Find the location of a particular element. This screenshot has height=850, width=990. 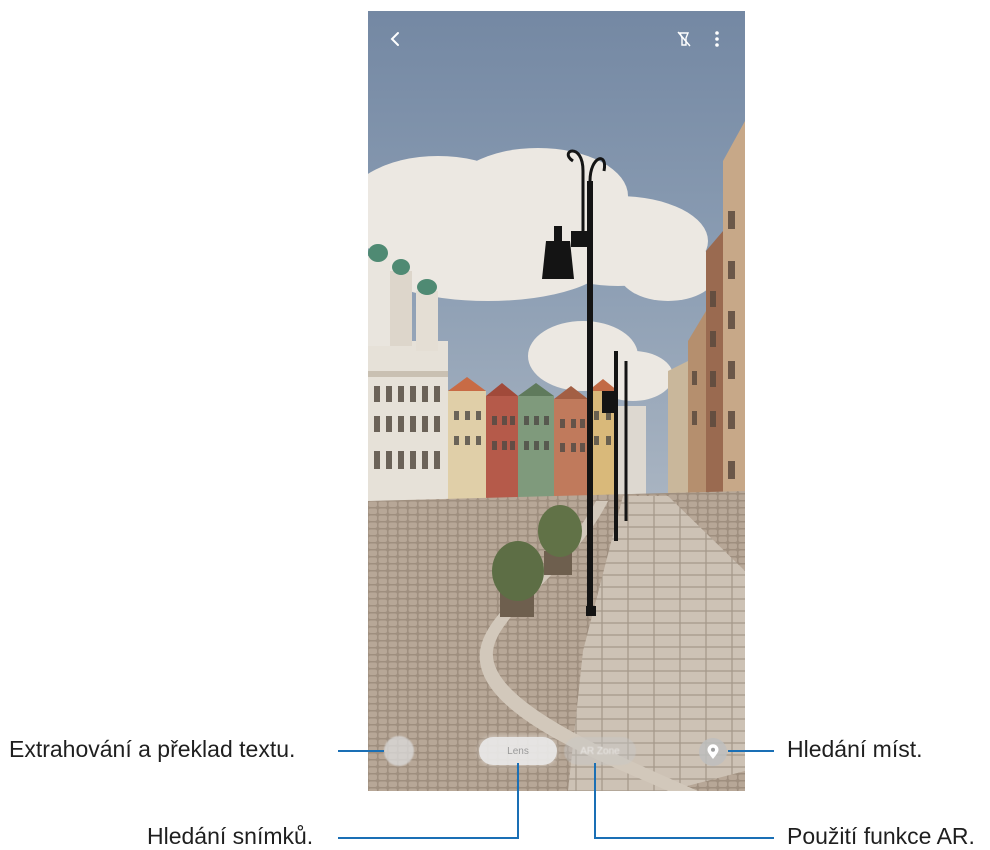

more-options-button is located at coordinates (717, 39).